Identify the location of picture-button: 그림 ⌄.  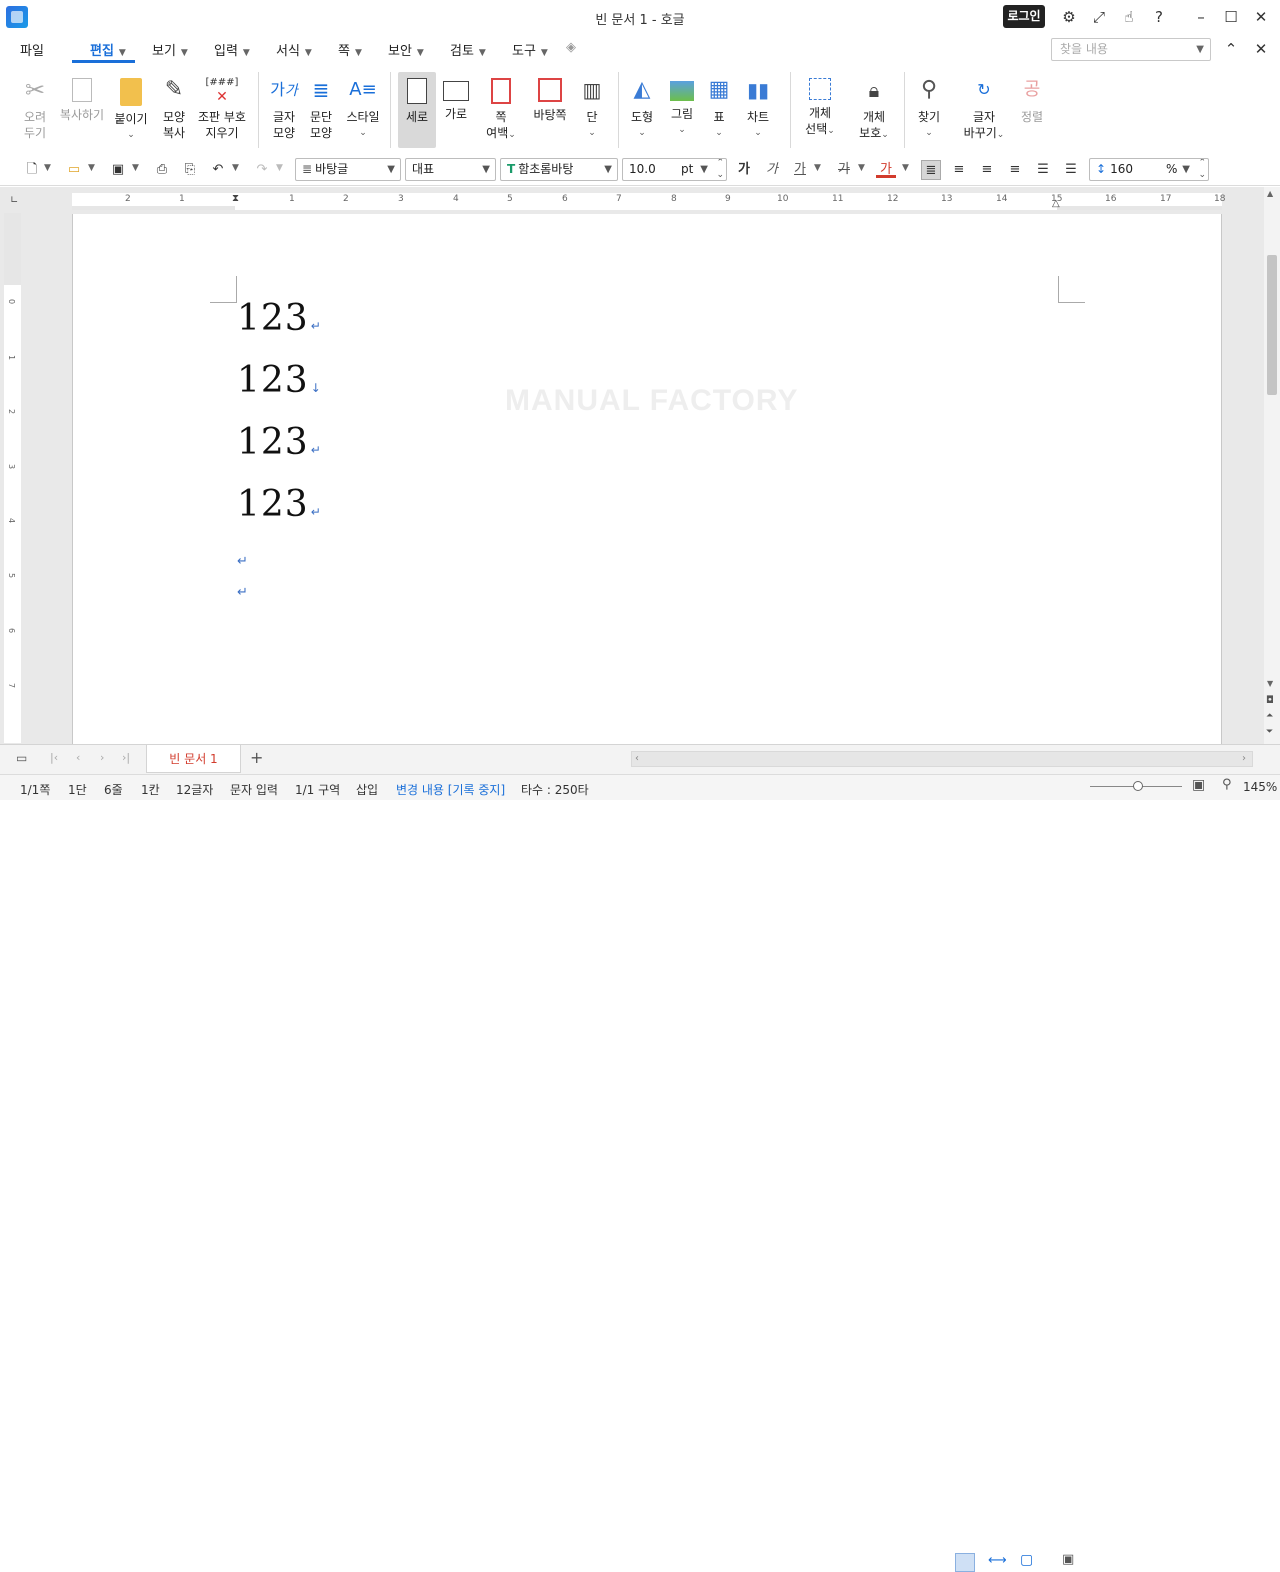
(682, 105).